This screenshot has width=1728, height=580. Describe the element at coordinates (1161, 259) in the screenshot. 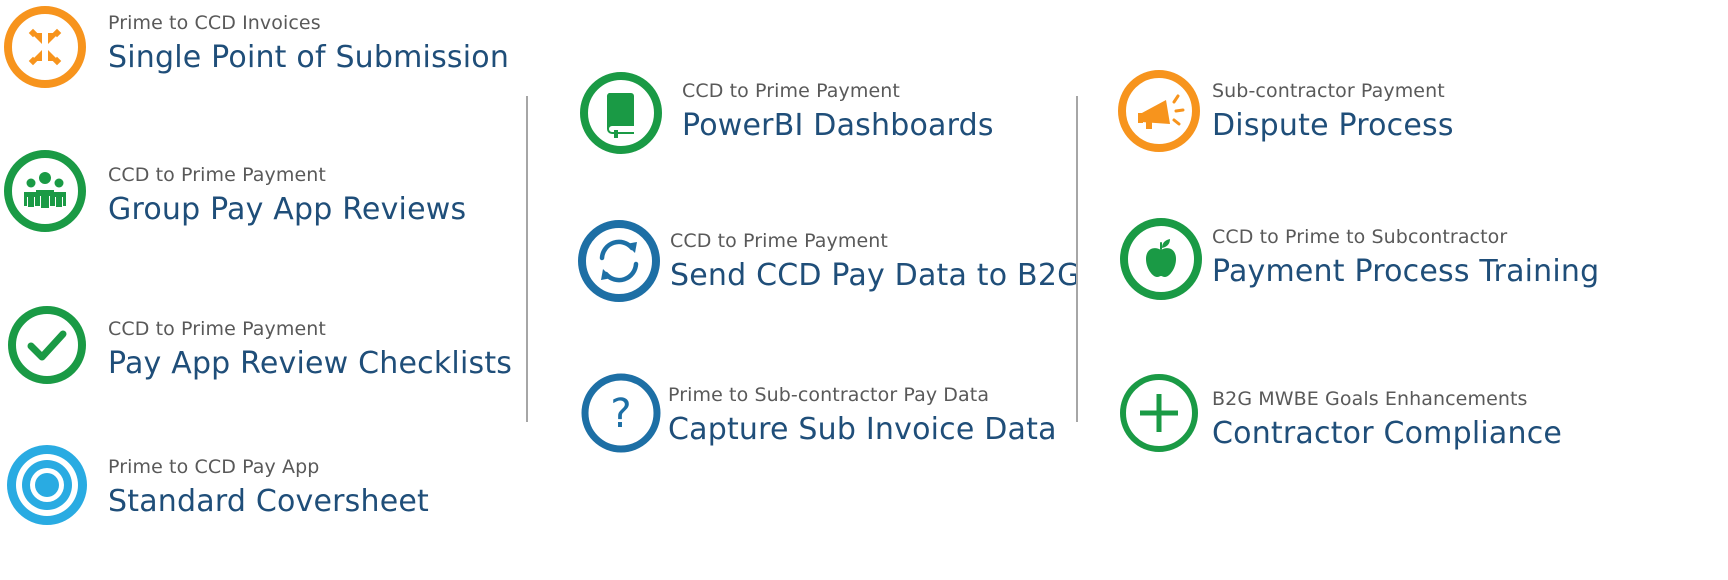

I see `apple-icon` at that location.